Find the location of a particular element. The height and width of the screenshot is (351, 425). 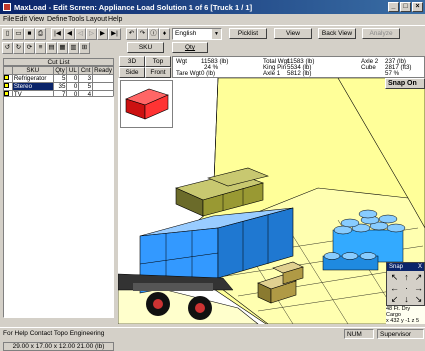

undo-icon: ↶ is located at coordinates (131, 34).